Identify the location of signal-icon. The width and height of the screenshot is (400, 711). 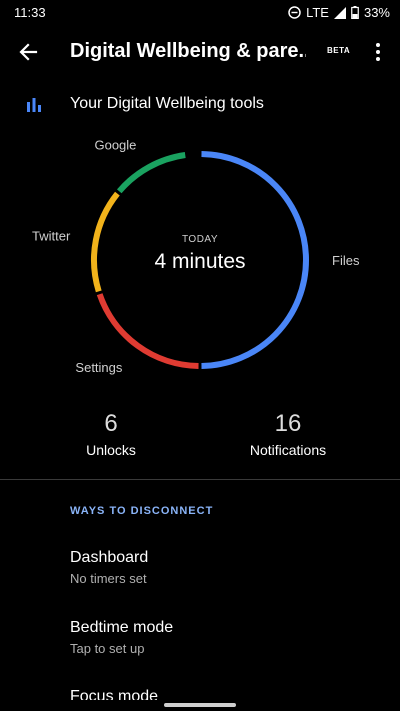
(339, 12).